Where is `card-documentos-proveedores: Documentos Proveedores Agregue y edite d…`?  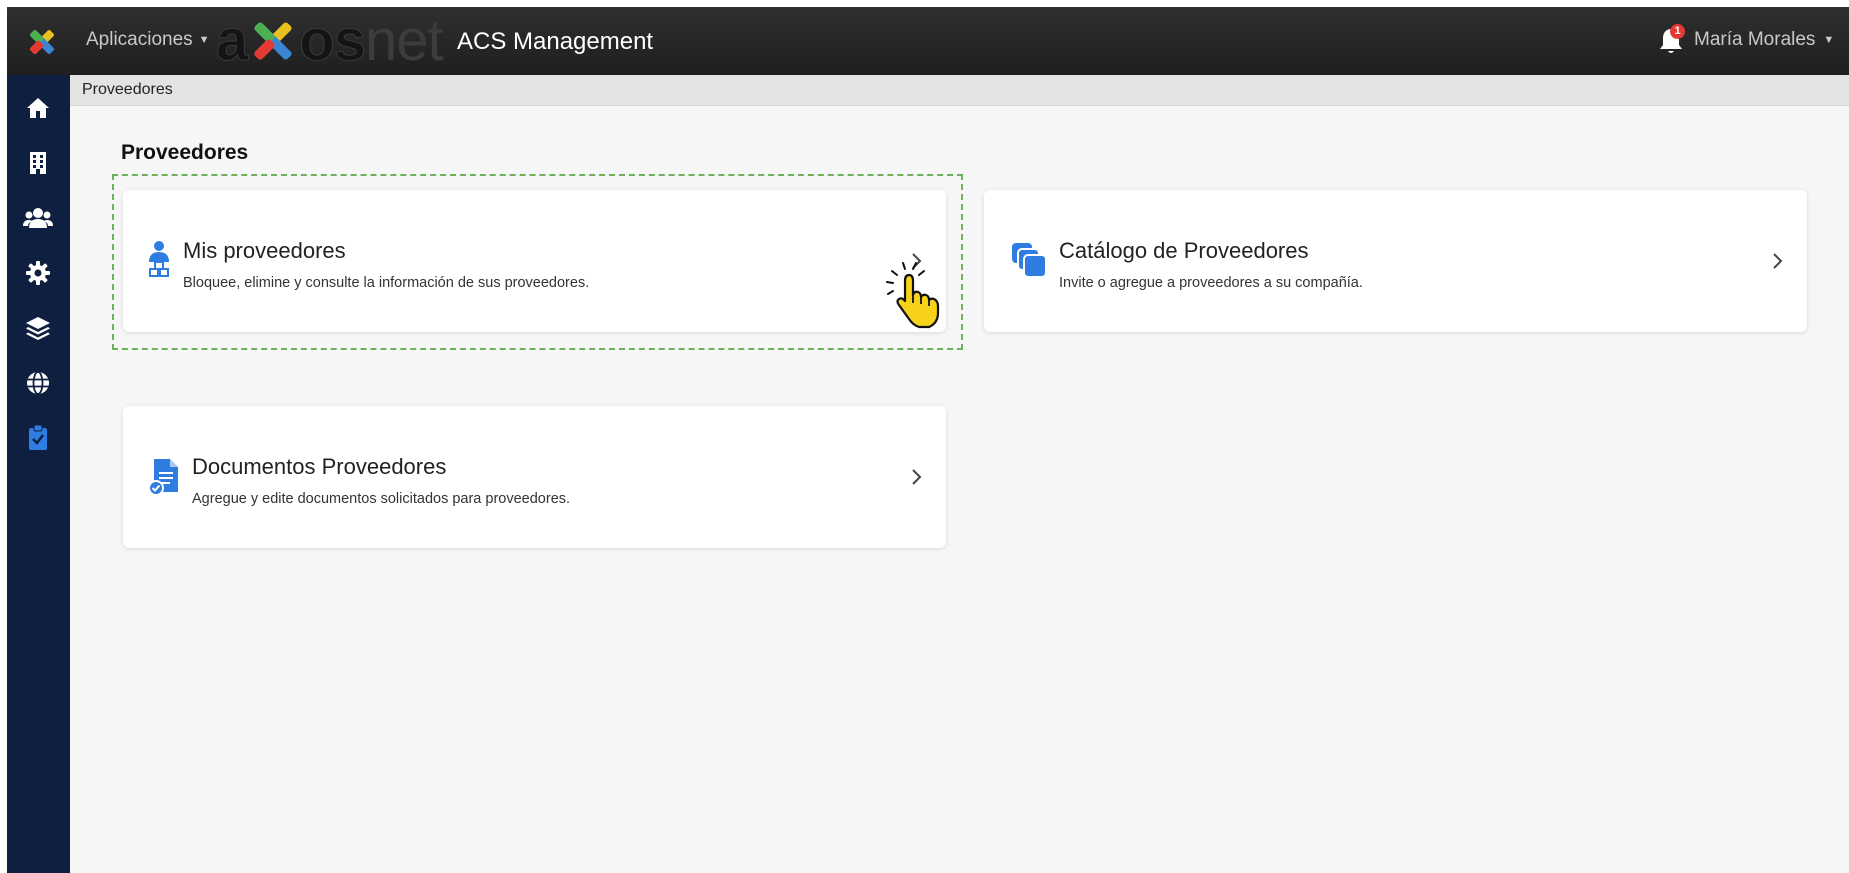
card-documentos-proveedores: Documentos Proveedores Agregue y edite d… is located at coordinates (534, 477).